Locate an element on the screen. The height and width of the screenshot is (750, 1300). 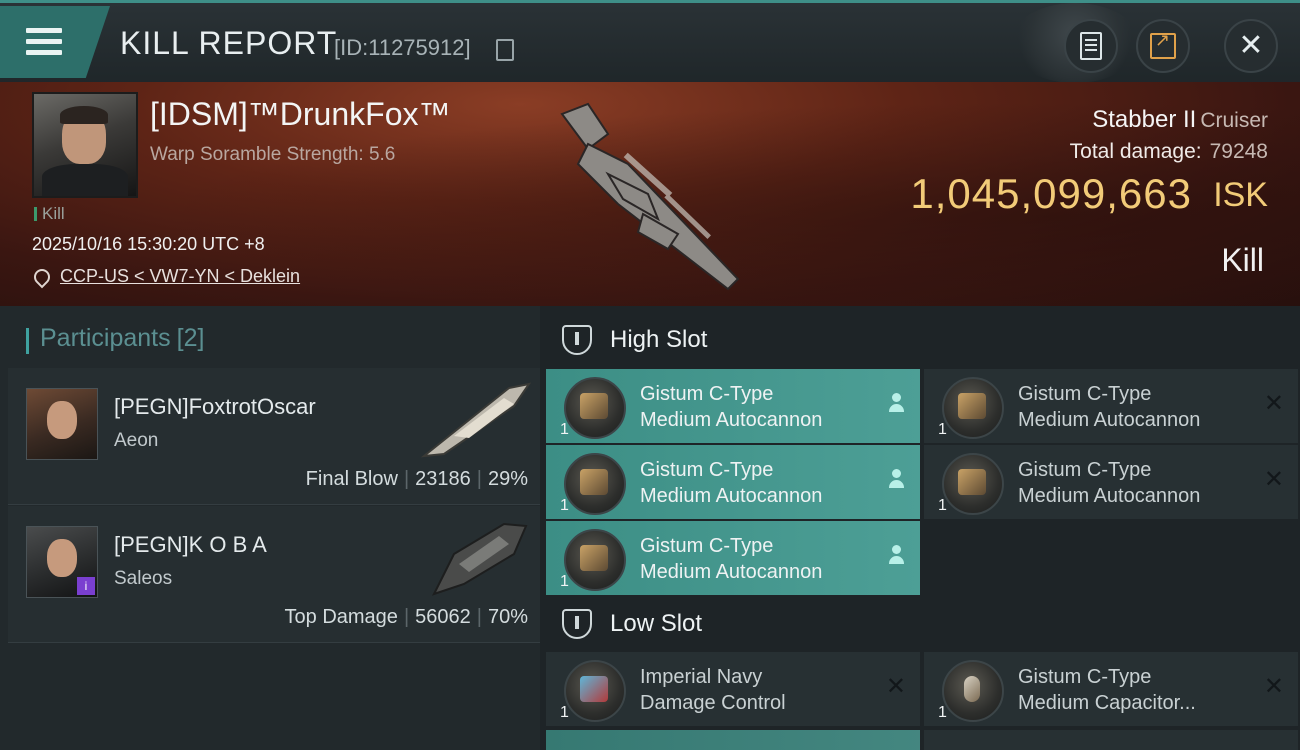
participant-damage: 56062 is located at coordinates (443, 617).